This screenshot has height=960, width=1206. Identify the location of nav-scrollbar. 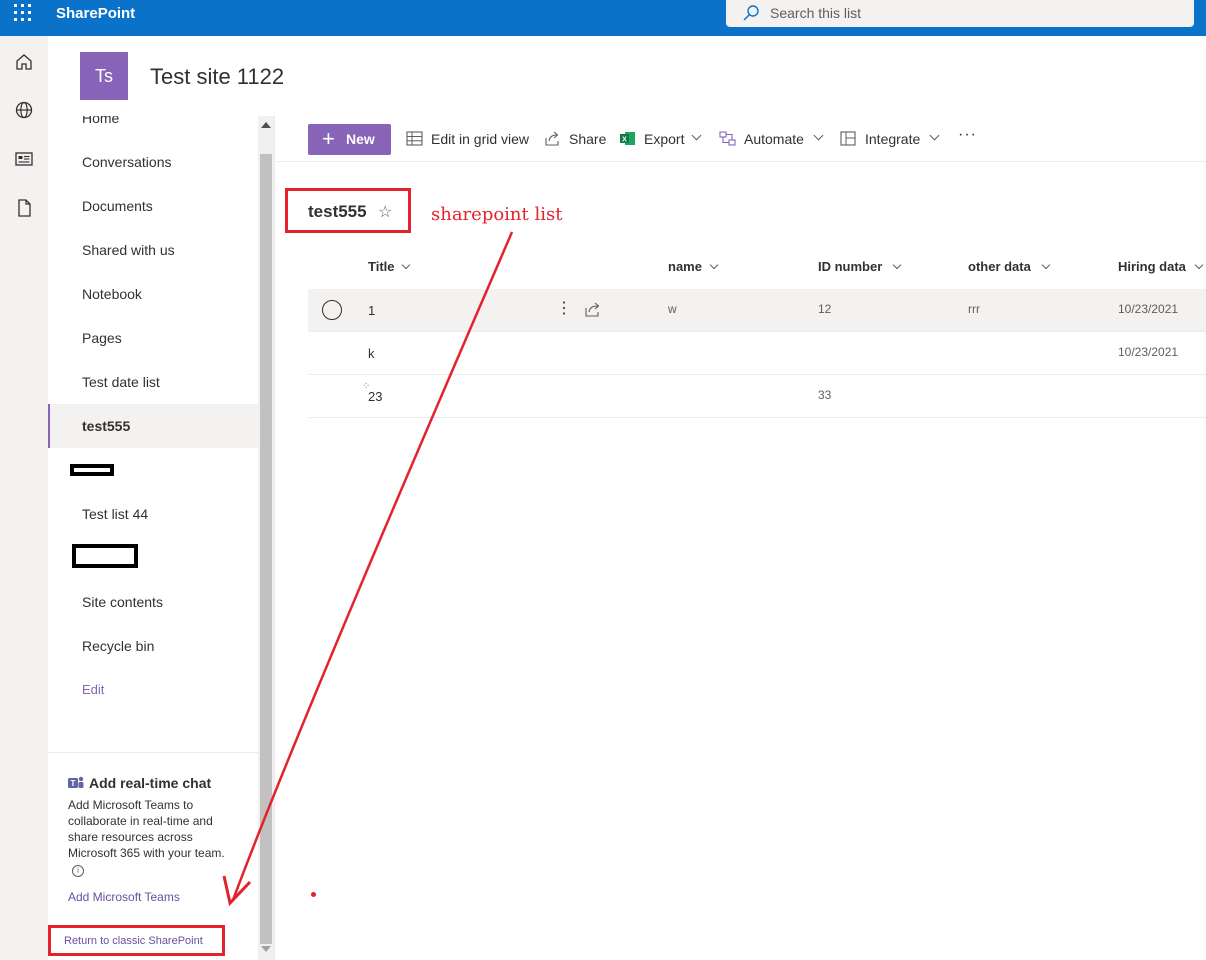
(266, 538).